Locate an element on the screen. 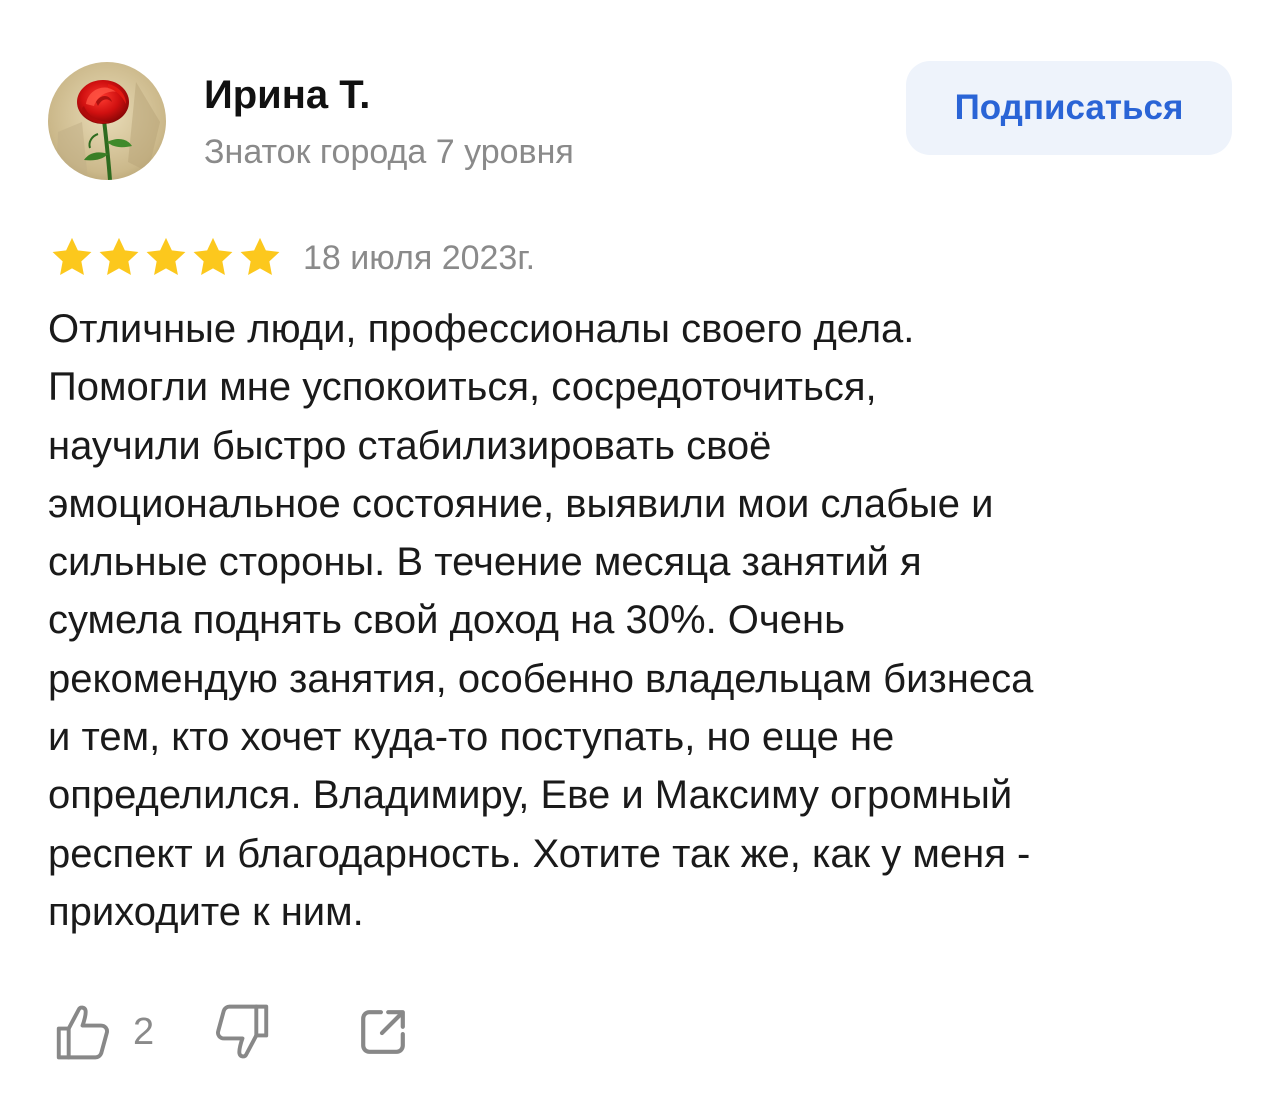 Image resolution: width=1280 pixels, height=1094 pixels. thumbs-up-icon is located at coordinates (82, 1032).